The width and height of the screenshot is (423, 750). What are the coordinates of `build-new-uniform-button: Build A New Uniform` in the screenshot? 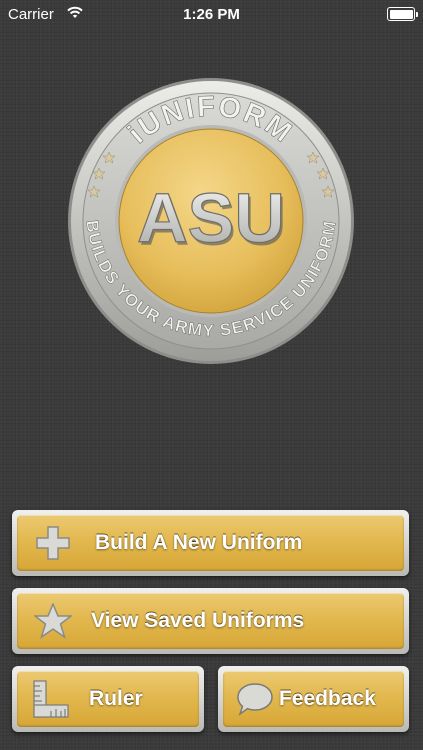 It's located at (210, 543).